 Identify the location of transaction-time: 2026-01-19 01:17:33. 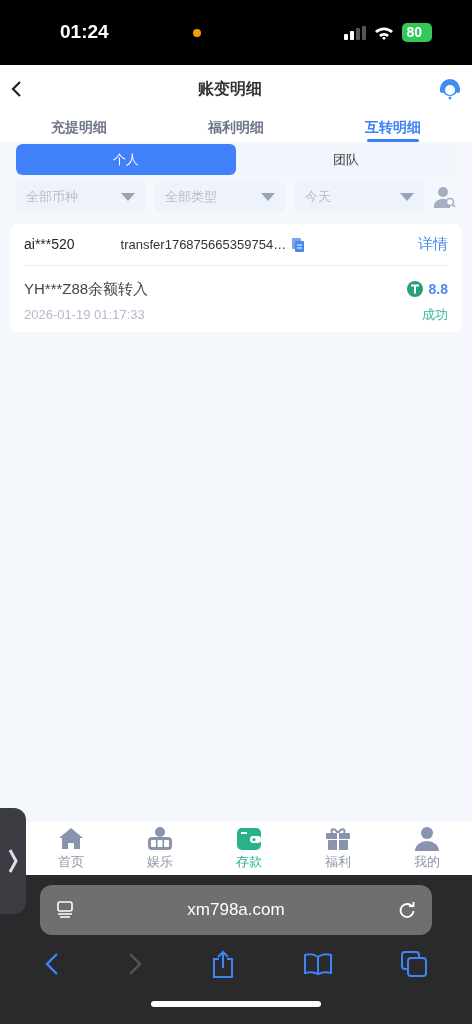
(84, 314).